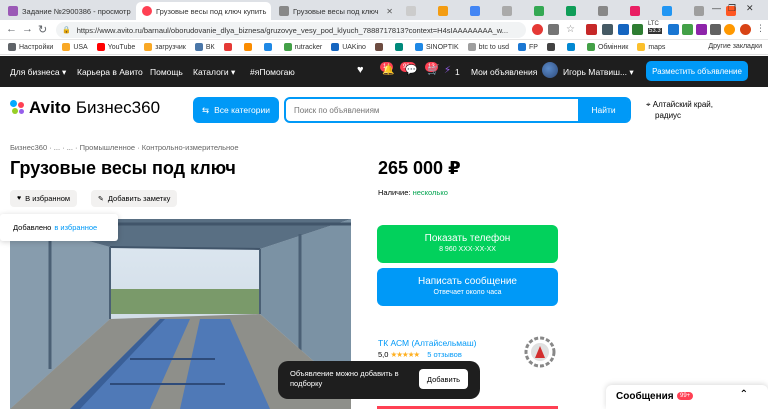 Image resolution: width=768 pixels, height=409 pixels. I want to click on chat-icon: 💬, so click(411, 70).